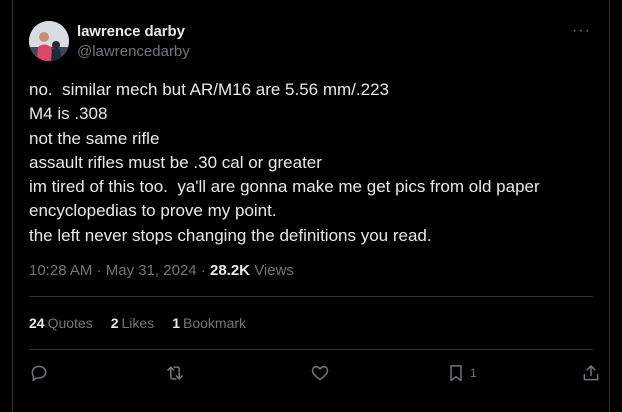  What do you see at coordinates (60, 270) in the screenshot?
I see `post-time: 10:28 AM` at bounding box center [60, 270].